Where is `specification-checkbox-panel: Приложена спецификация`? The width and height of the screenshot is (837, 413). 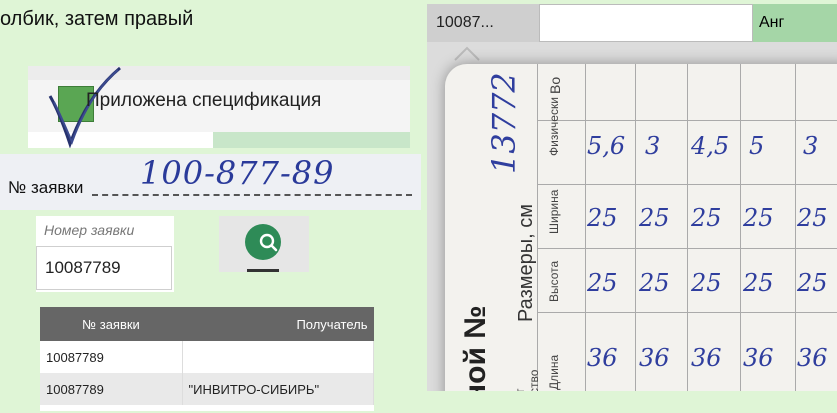 specification-checkbox-panel: Приложена спецификация is located at coordinates (219, 107).